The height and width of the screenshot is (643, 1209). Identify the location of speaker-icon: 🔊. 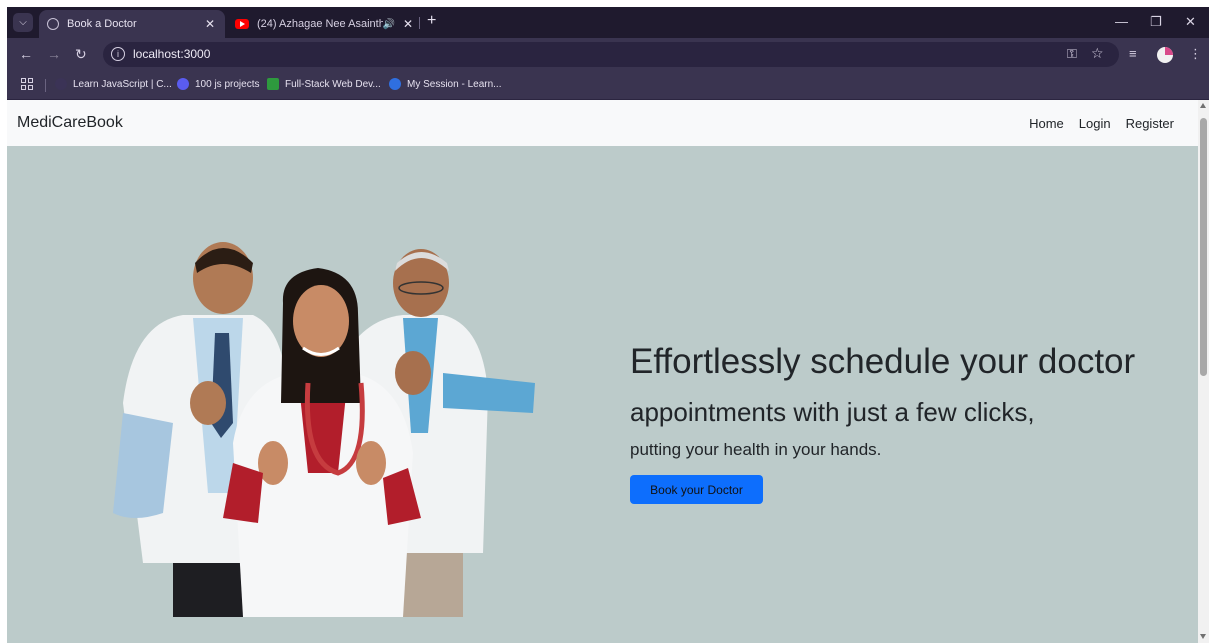
(389, 24).